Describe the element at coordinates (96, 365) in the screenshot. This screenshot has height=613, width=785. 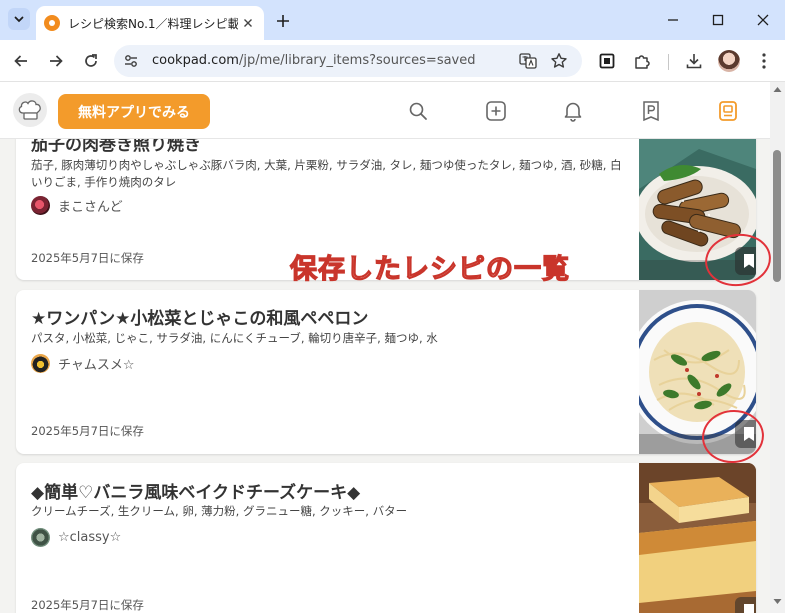
I see `author-name: チャムスメ☆` at that location.